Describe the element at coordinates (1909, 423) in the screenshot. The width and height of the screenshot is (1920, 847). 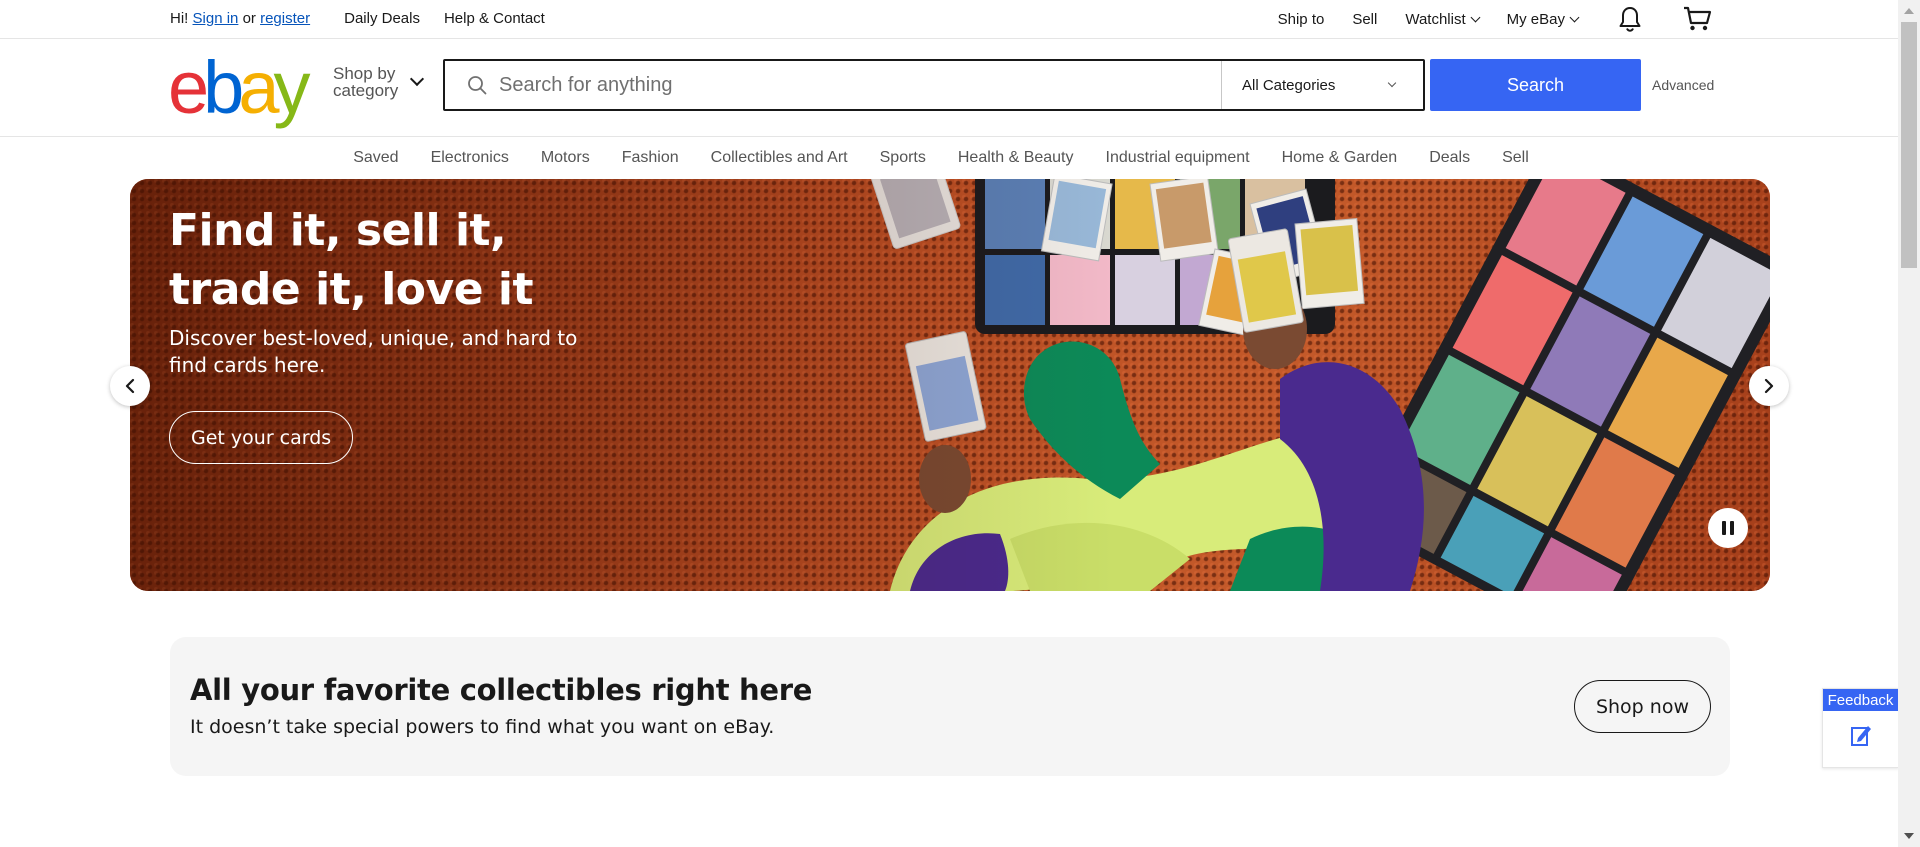
I see `page-scrollbar` at that location.